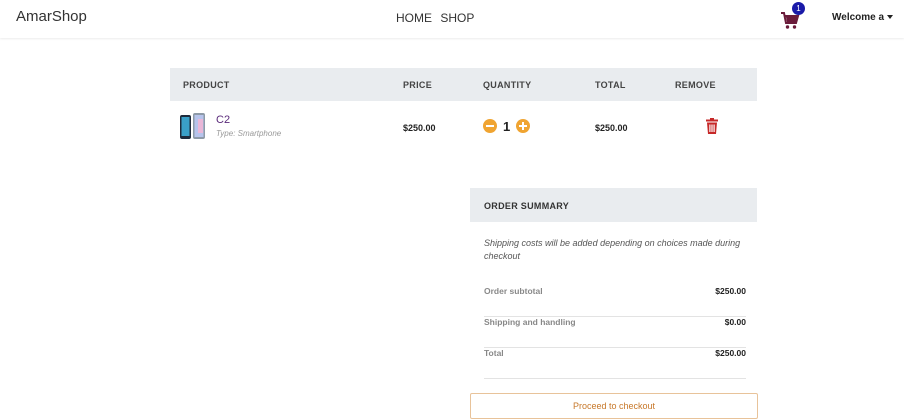 This screenshot has width=904, height=419. What do you see at coordinates (695, 85) in the screenshot?
I see `header-remove: REMOVE` at bounding box center [695, 85].